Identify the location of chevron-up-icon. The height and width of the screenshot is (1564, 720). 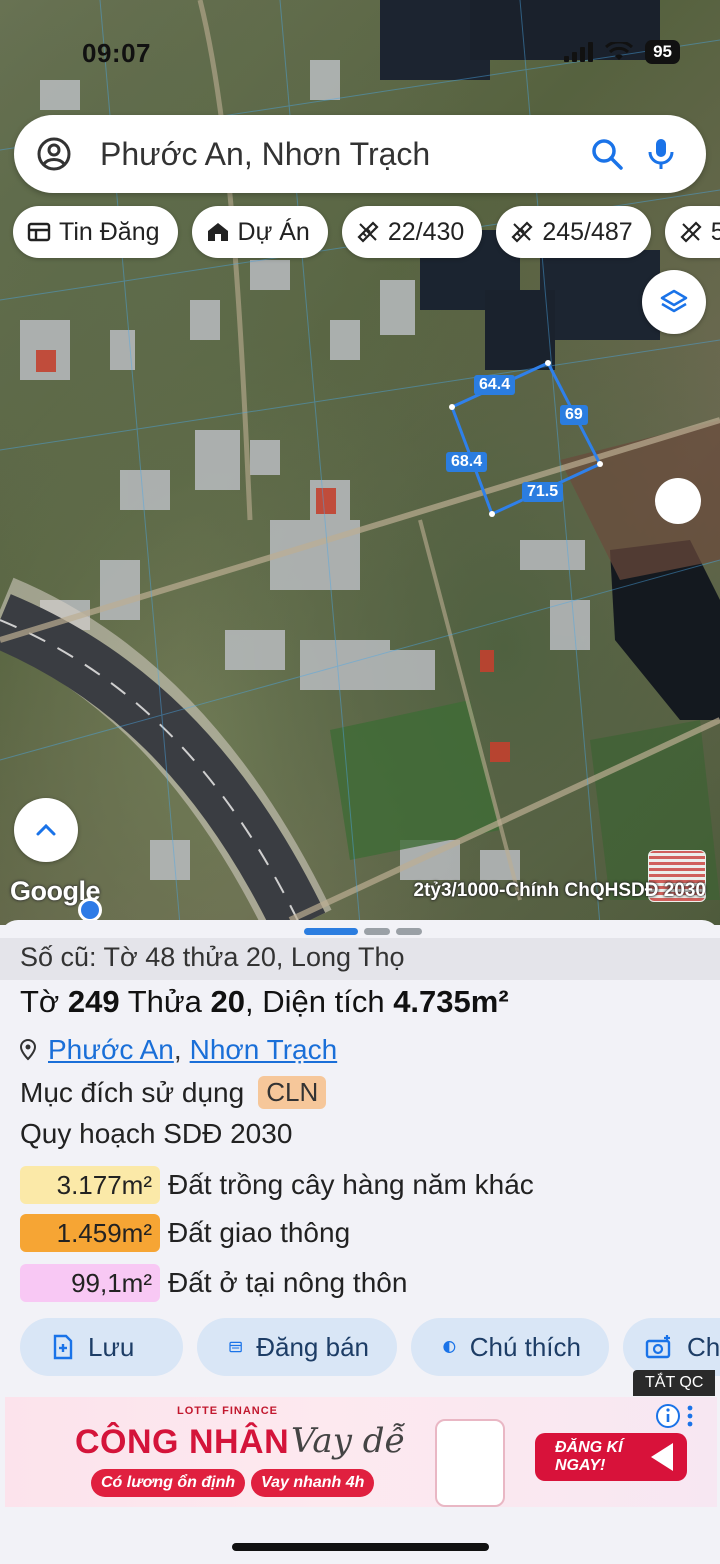
(46, 829).